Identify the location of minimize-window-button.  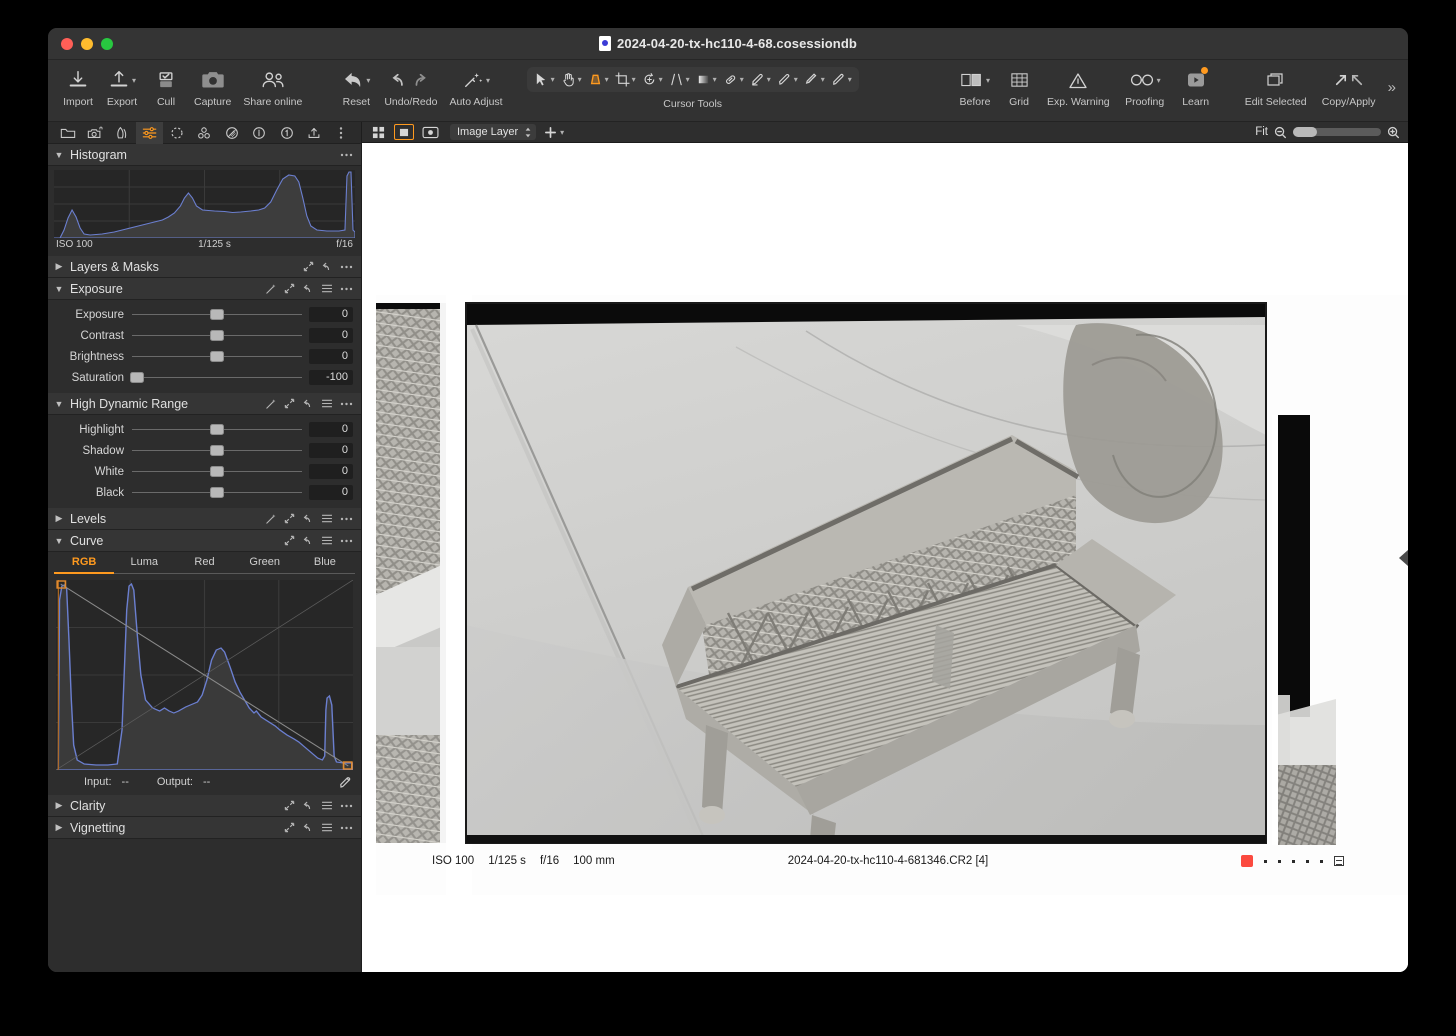
(87, 43).